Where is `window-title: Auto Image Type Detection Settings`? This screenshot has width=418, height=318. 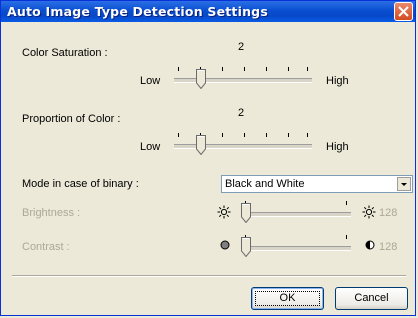 window-title: Auto Image Type Detection Settings is located at coordinates (137, 11).